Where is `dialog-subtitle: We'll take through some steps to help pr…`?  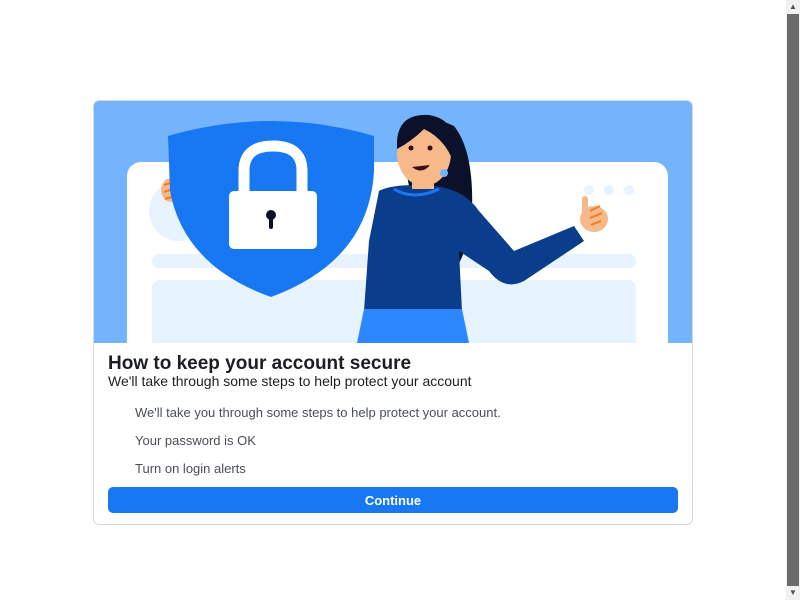 dialog-subtitle: We'll take through some steps to help pr… is located at coordinates (290, 381).